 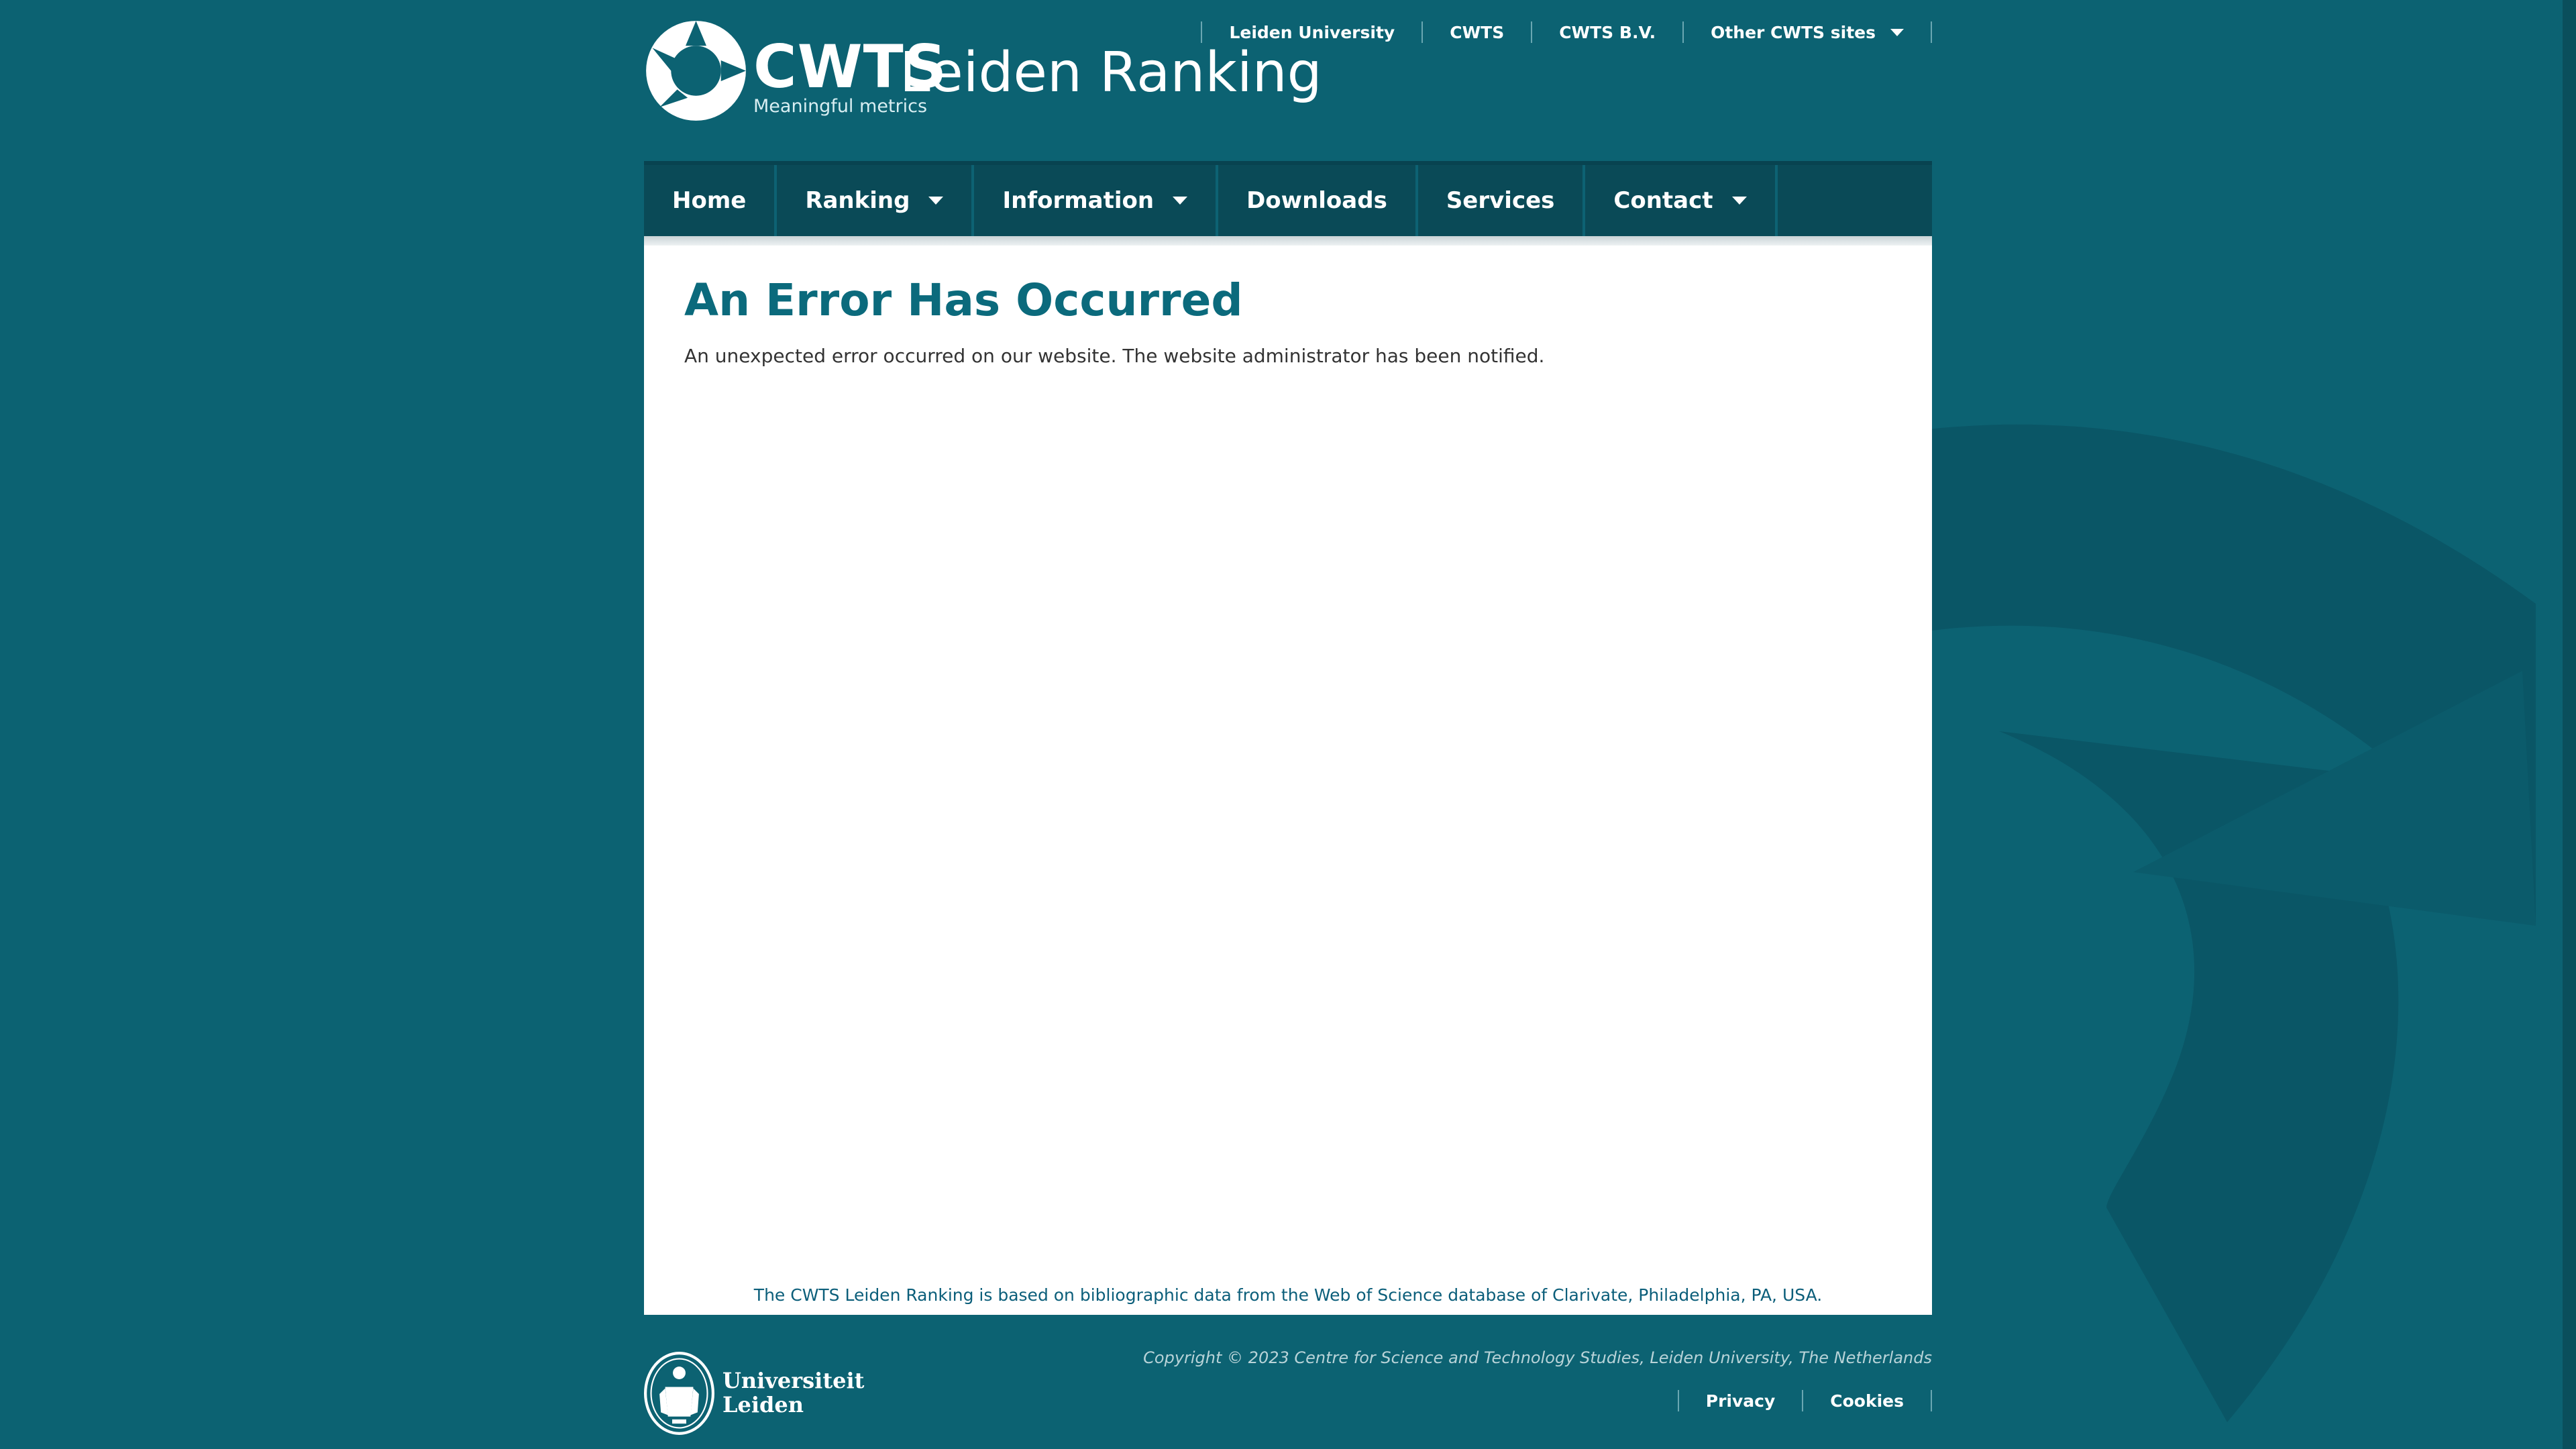 I want to click on nav-item-downloads: Downloads, so click(x=1318, y=200).